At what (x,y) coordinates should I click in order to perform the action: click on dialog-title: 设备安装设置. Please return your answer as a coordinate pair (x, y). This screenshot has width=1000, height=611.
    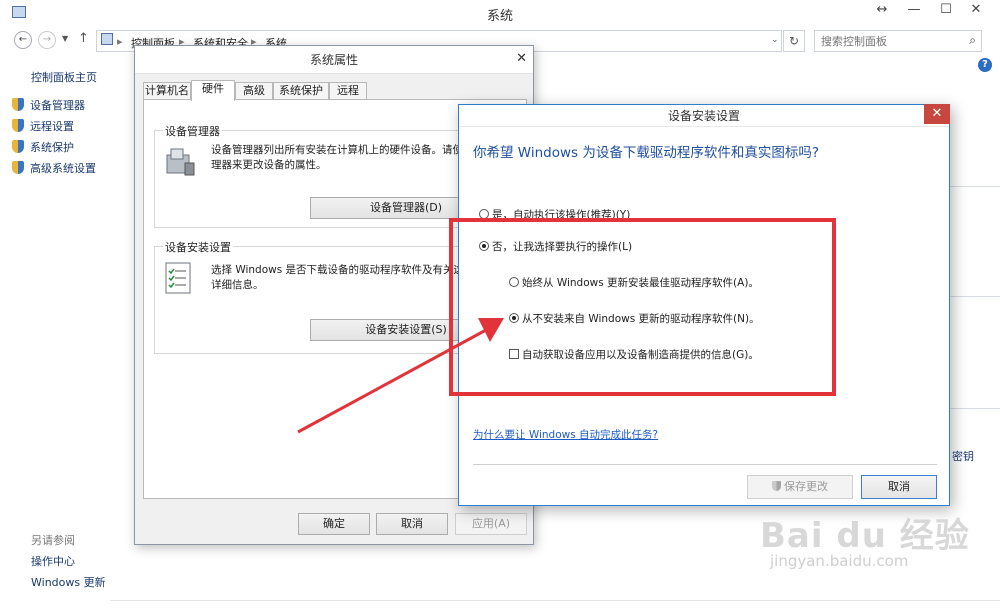
    Looking at the image, I should click on (704, 116).